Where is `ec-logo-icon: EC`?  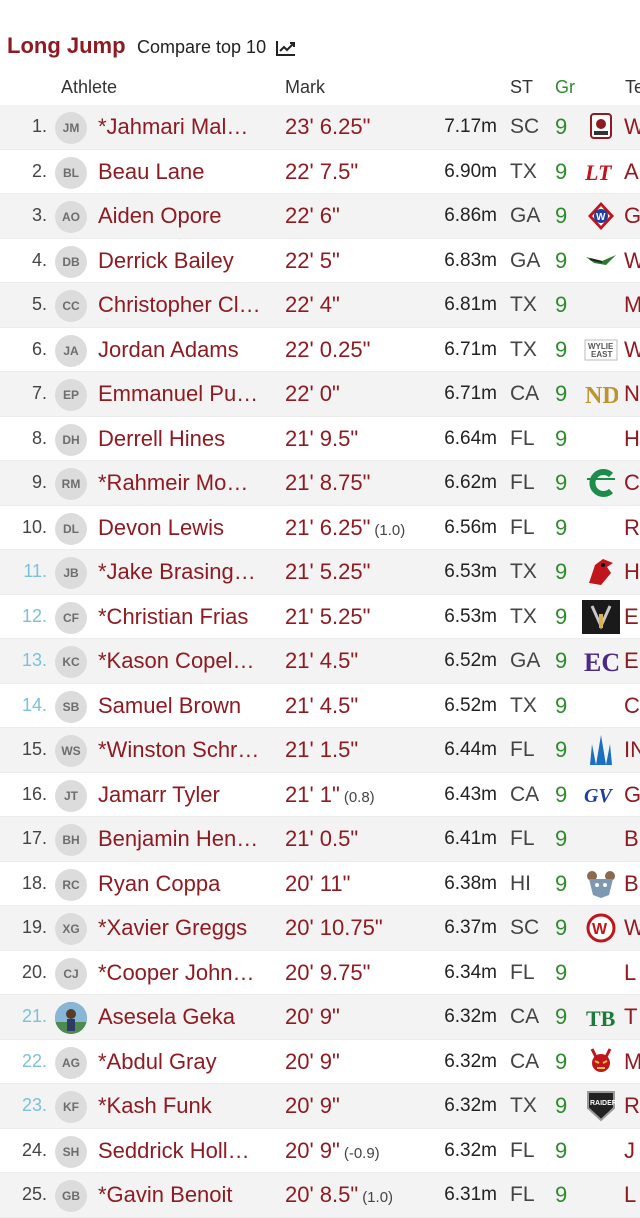
ec-logo-icon: EC is located at coordinates (601, 661).